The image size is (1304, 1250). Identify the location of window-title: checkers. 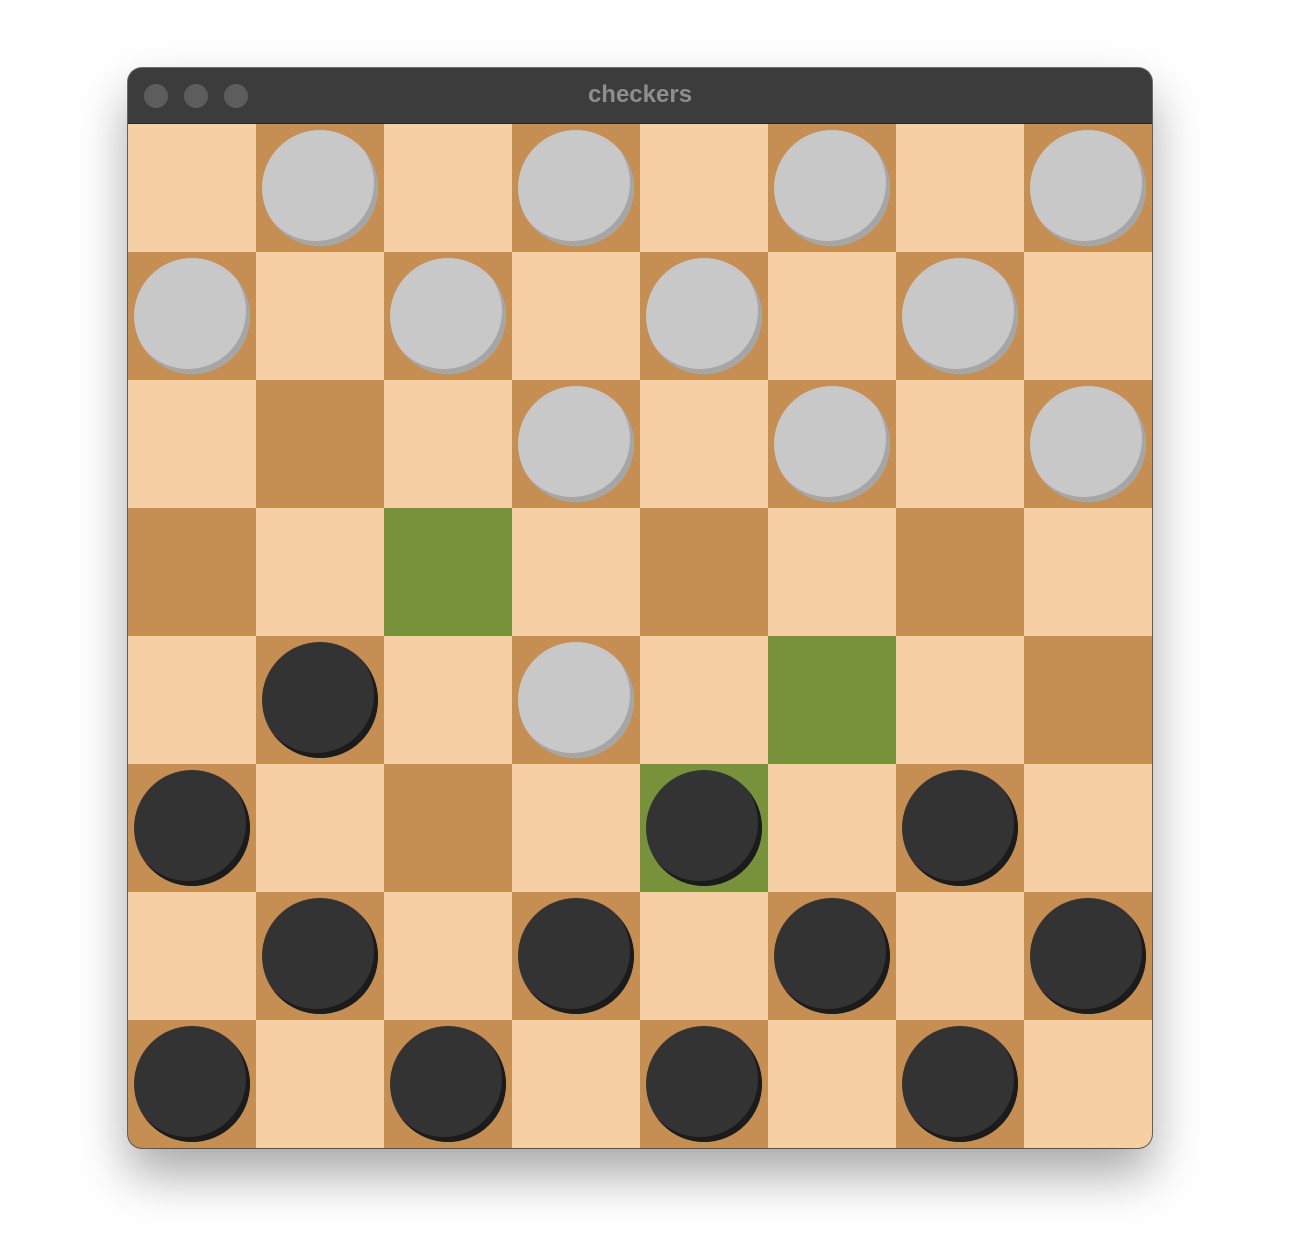
(640, 94).